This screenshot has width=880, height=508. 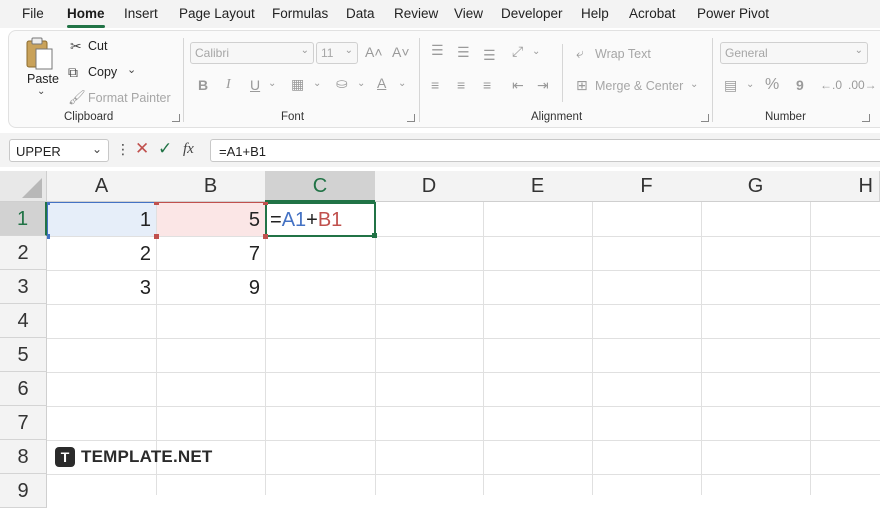 I want to click on paste-button: Paste ⌄, so click(x=41, y=69).